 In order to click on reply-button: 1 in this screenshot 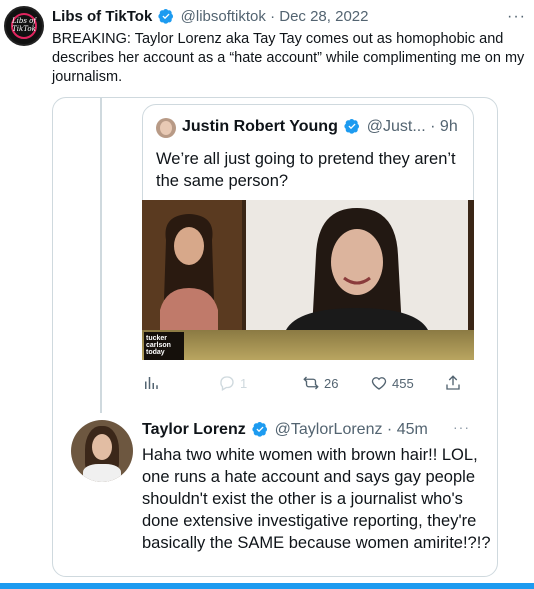, I will do `click(232, 383)`.